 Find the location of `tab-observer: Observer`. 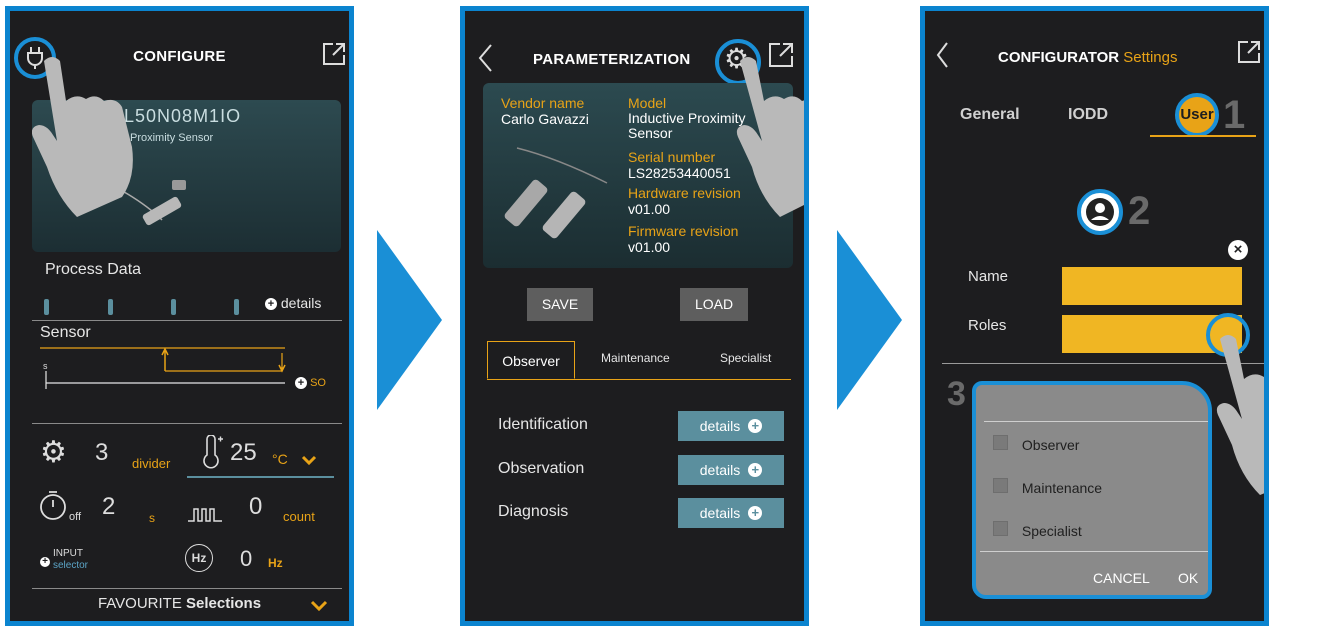

tab-observer: Observer is located at coordinates (531, 360).